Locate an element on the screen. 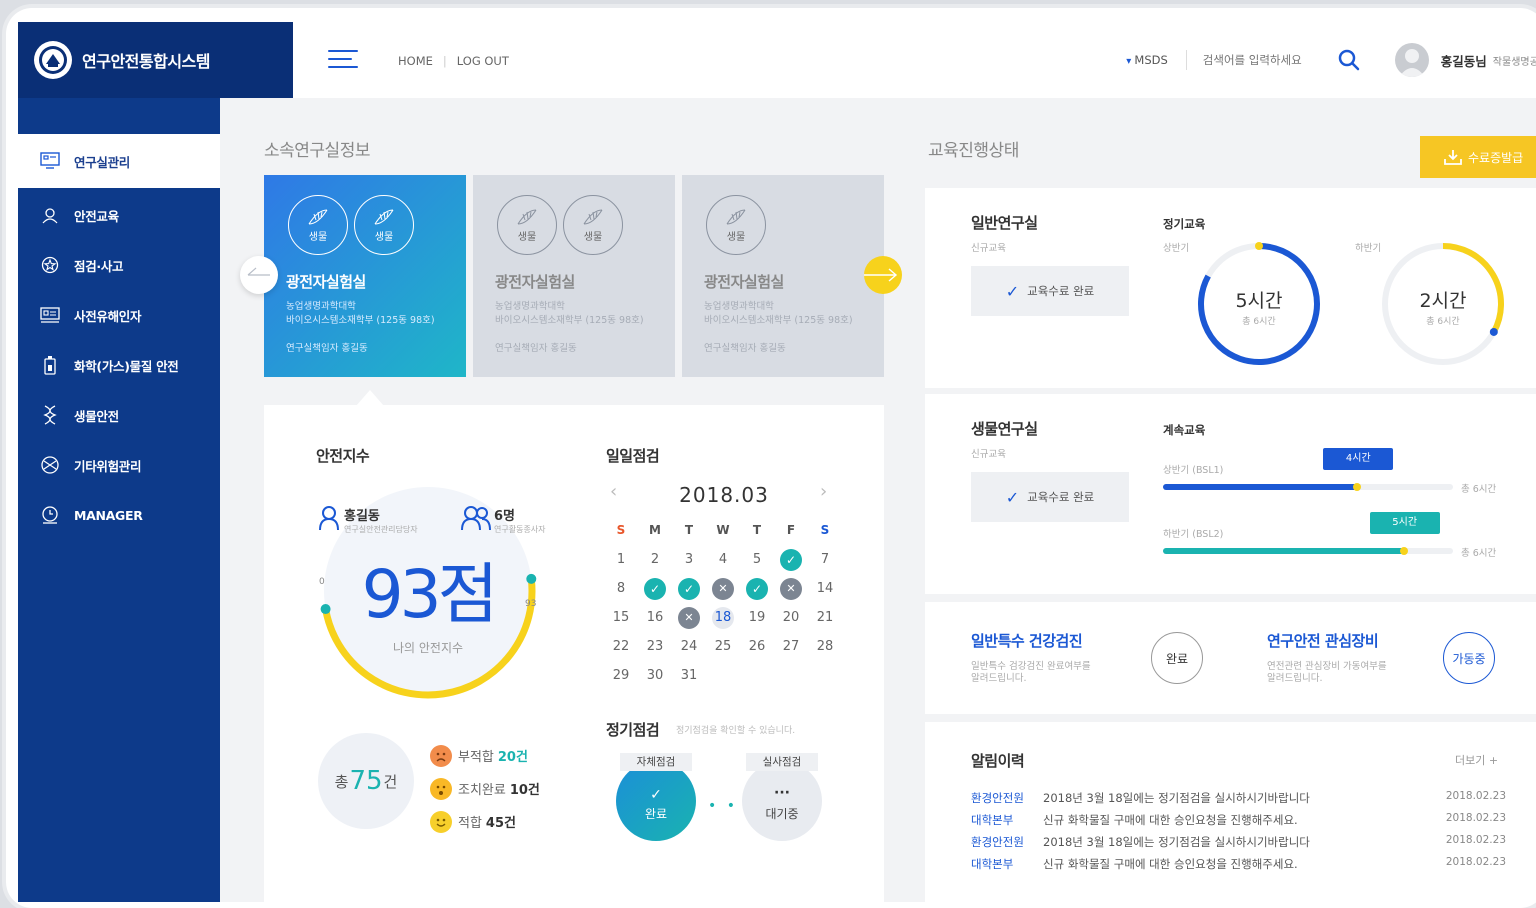 This screenshot has width=1536, height=908. notice-source: 대학본부 is located at coordinates (992, 864).